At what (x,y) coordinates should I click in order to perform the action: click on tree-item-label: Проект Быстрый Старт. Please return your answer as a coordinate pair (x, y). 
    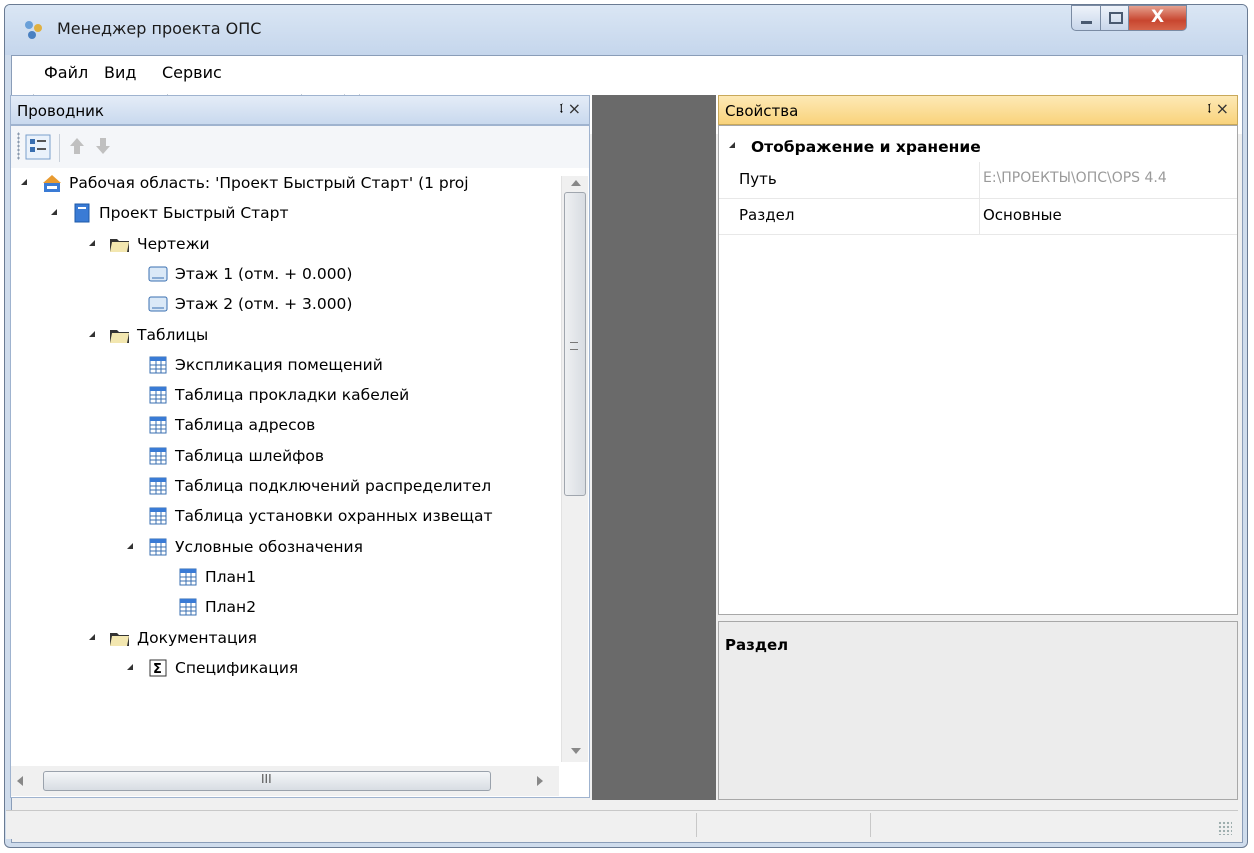
    Looking at the image, I should click on (194, 213).